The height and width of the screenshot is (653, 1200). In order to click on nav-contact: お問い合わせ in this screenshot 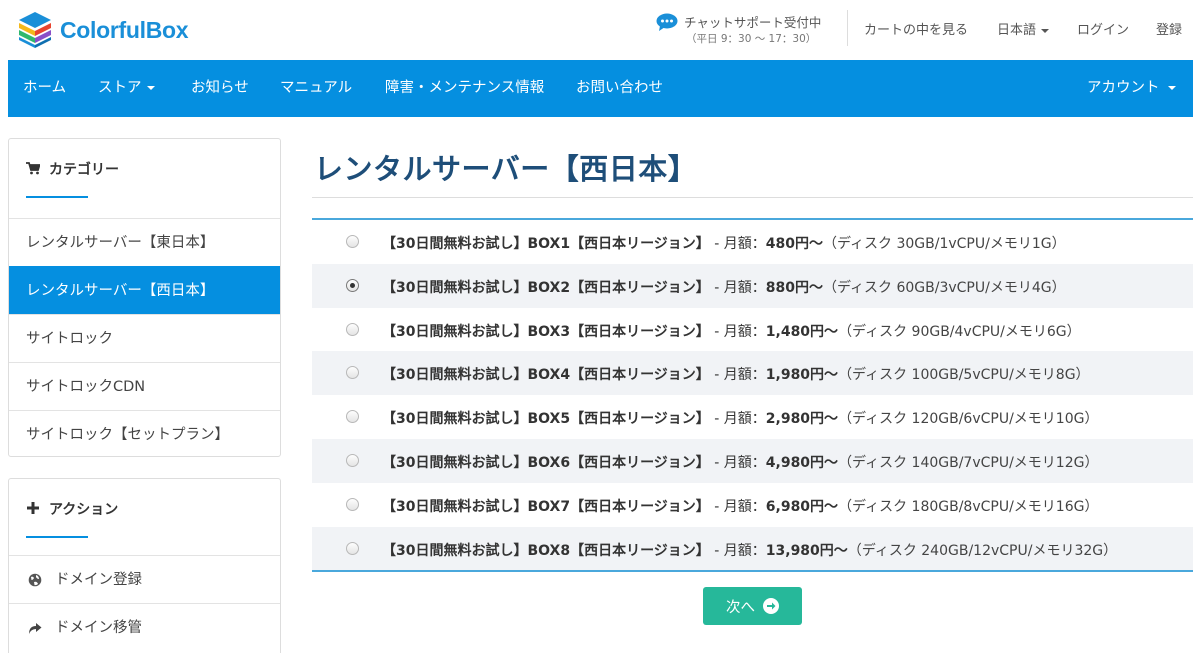, I will do `click(619, 88)`.